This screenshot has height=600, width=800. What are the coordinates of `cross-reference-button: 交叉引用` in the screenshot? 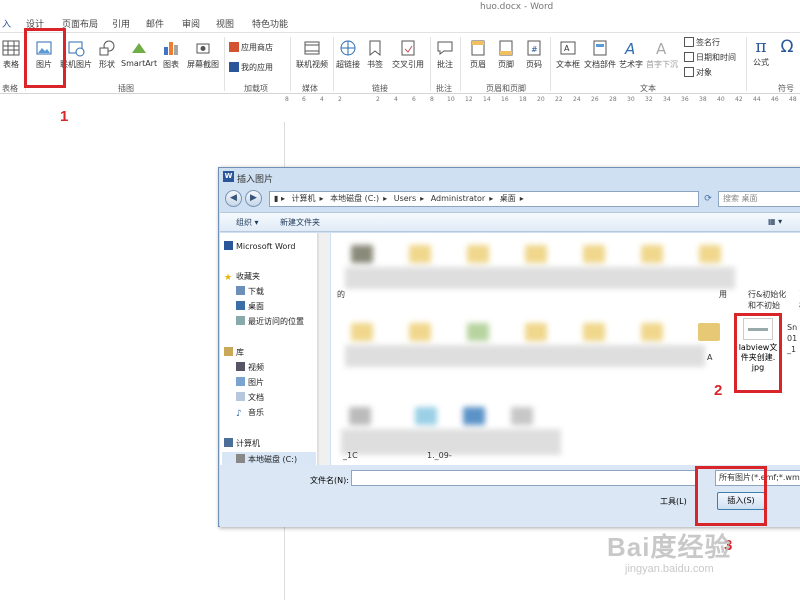 It's located at (408, 54).